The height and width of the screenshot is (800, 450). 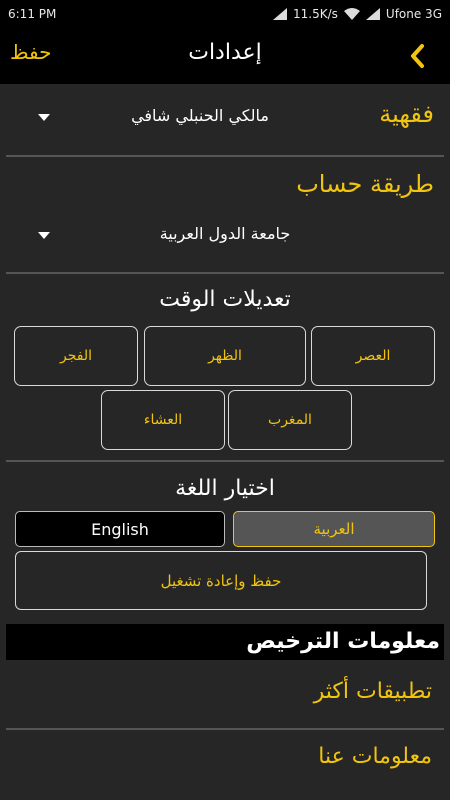 I want to click on status-icons: 11.5K/s Ufone 3G, so click(x=357, y=14).